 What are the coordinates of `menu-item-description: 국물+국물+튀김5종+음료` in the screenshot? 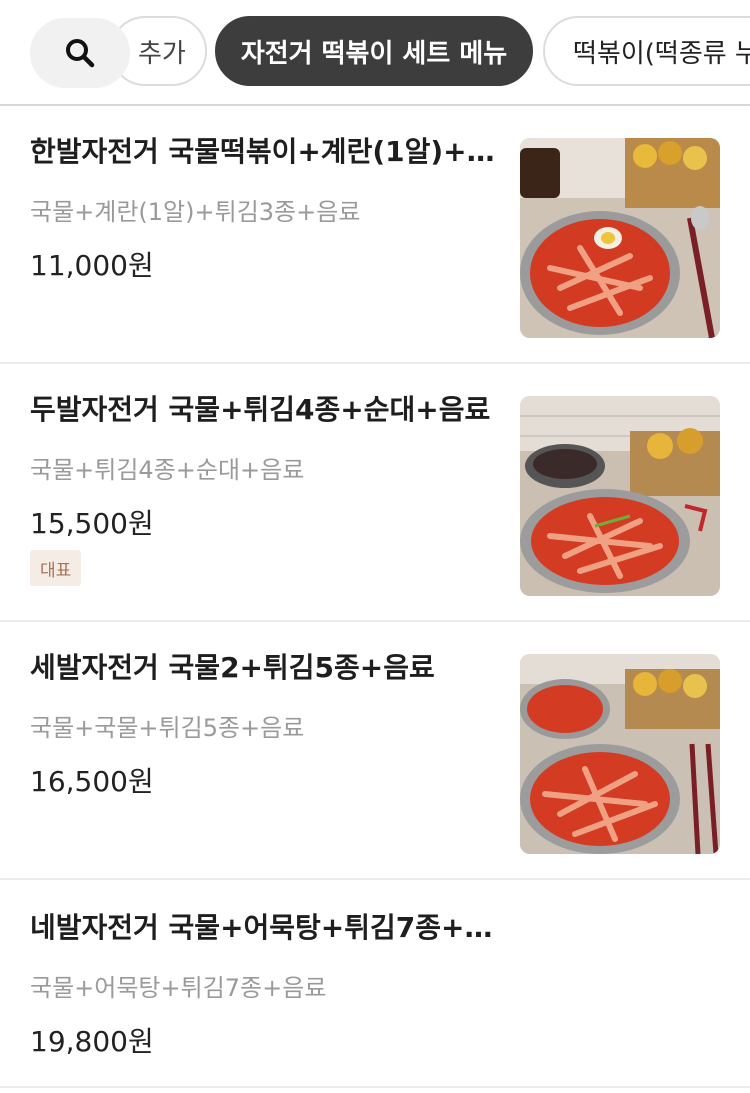 It's located at (167, 728).